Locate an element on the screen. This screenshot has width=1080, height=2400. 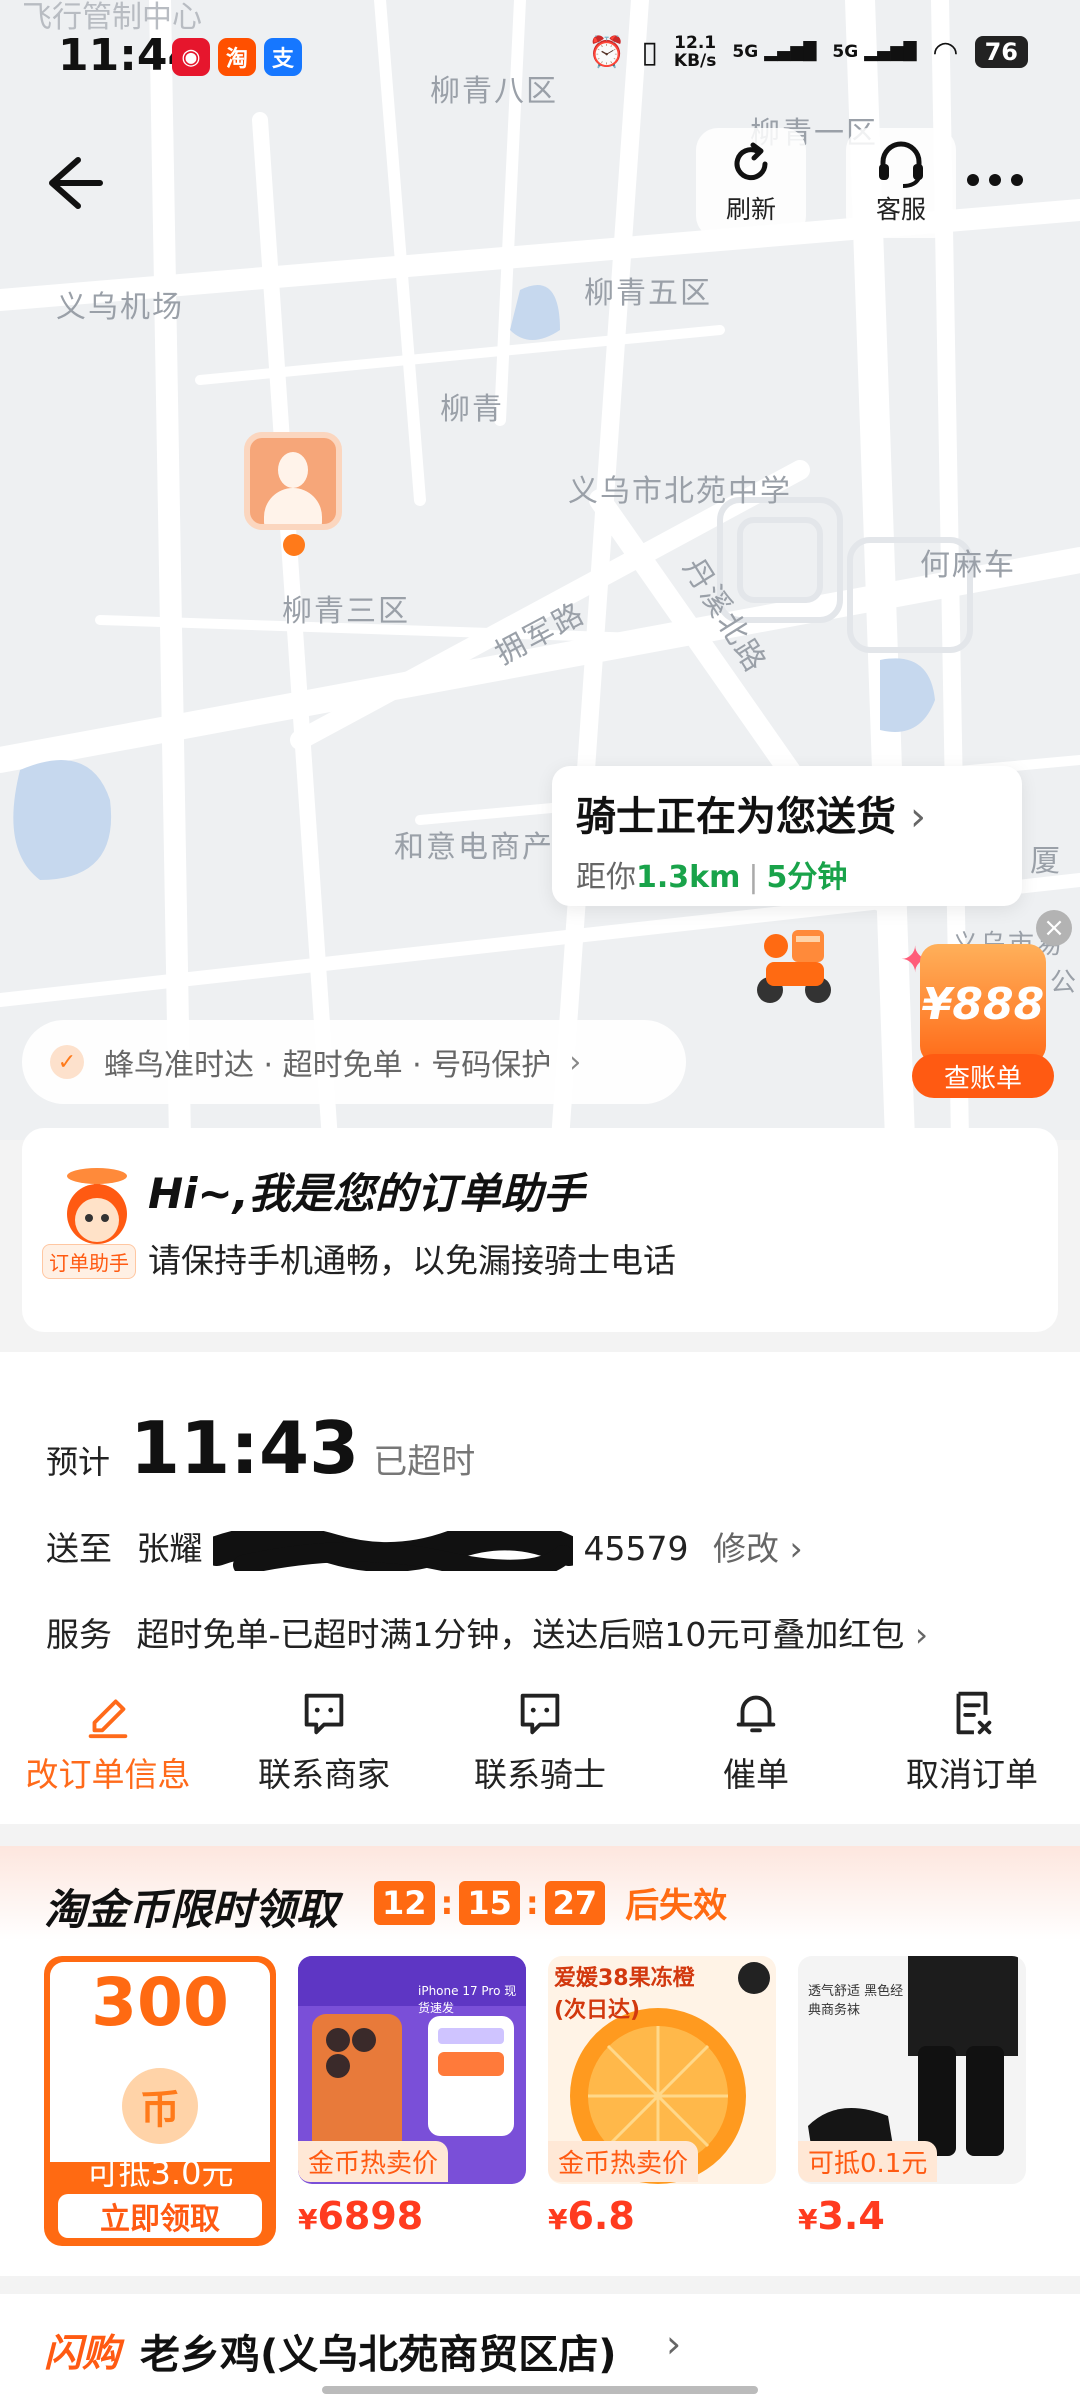
action-label: 催单 is located at coordinates (756, 1774).